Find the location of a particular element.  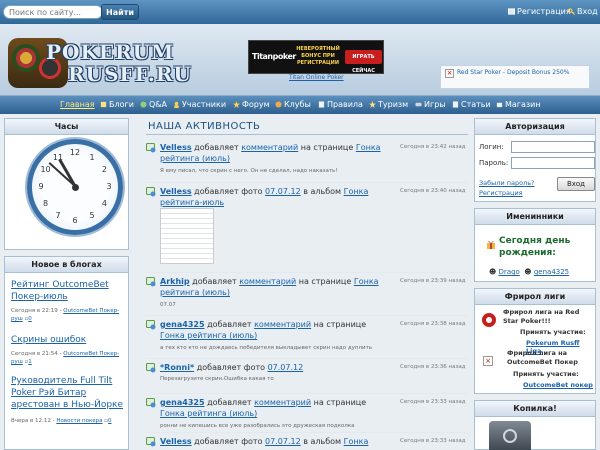

blog-post-title: Скрины ошибок is located at coordinates (67, 340).